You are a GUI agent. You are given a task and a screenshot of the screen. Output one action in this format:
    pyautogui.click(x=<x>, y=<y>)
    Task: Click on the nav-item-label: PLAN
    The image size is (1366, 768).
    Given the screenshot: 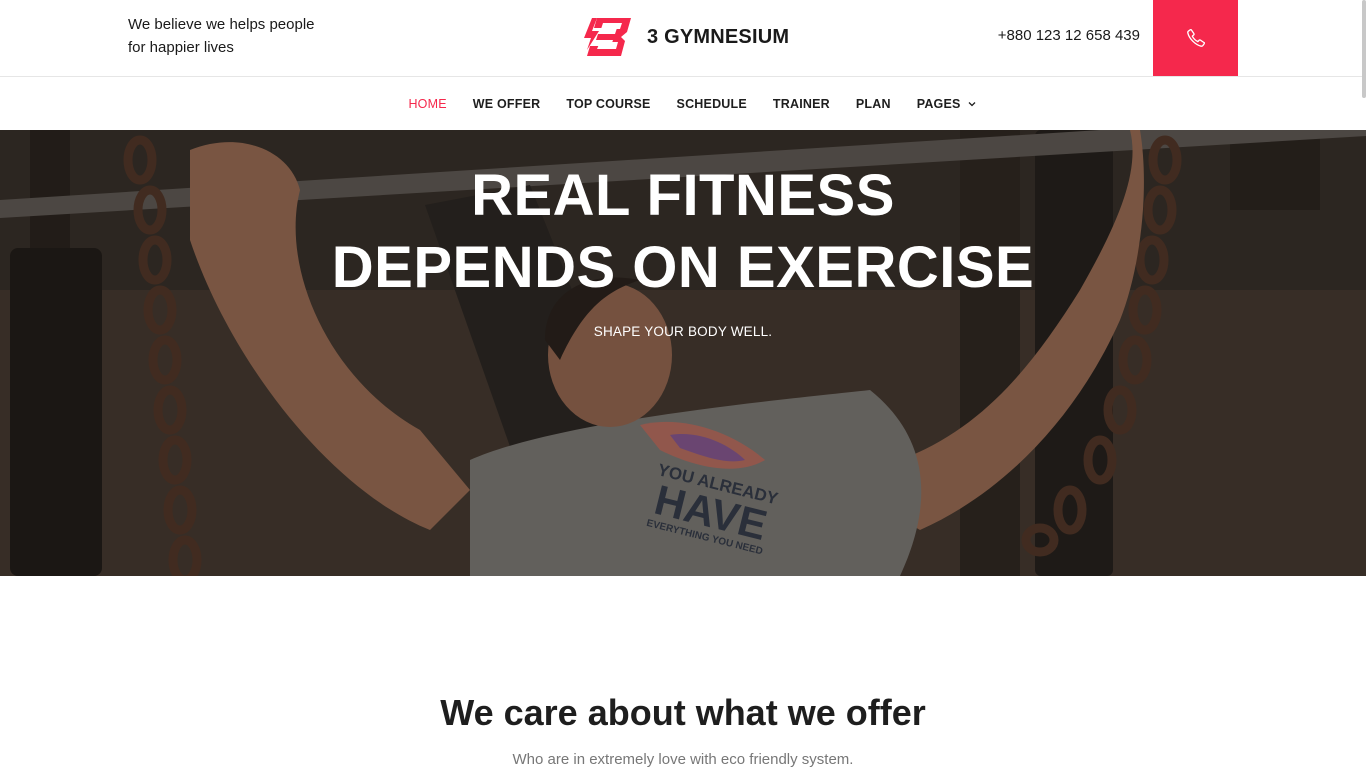 What is the action you would take?
    pyautogui.click(x=873, y=103)
    